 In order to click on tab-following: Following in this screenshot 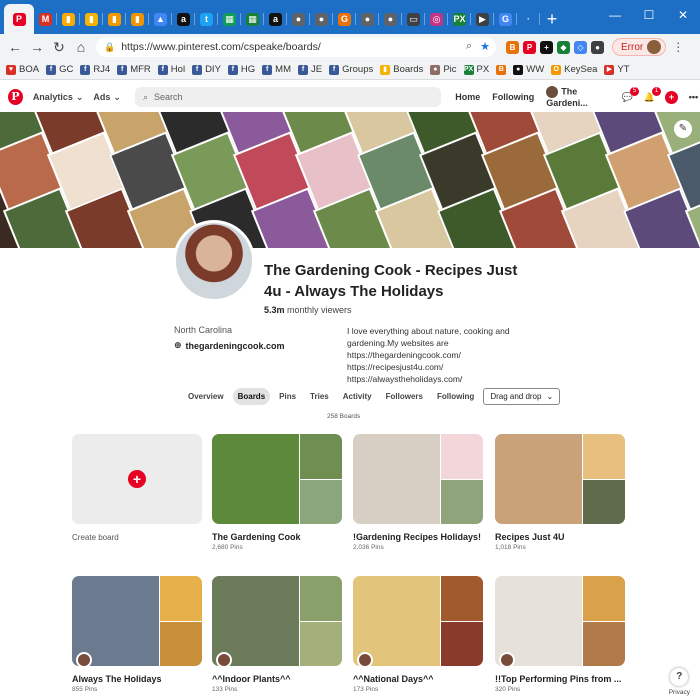, I will do `click(455, 396)`.